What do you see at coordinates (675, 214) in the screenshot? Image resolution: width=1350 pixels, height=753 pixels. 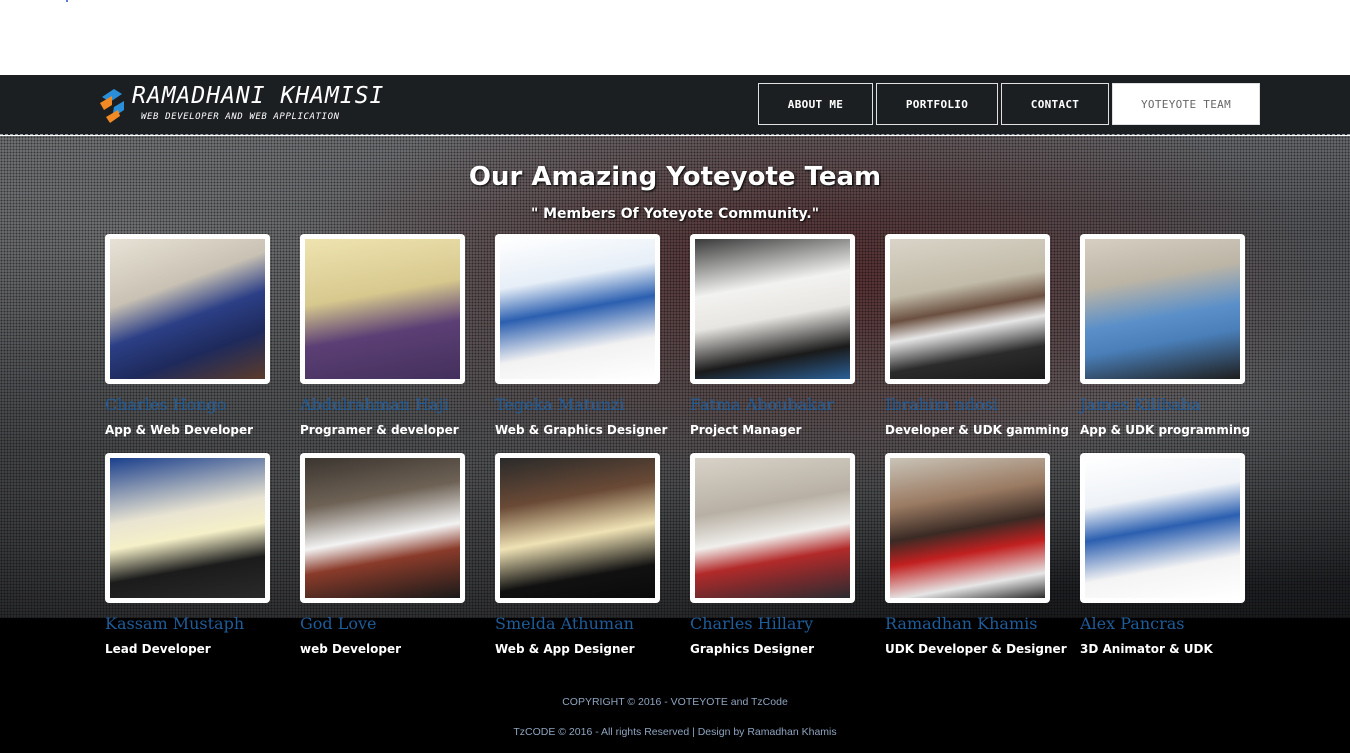 I see `section-subtitle: " Members Of Yoteyote Community."` at bounding box center [675, 214].